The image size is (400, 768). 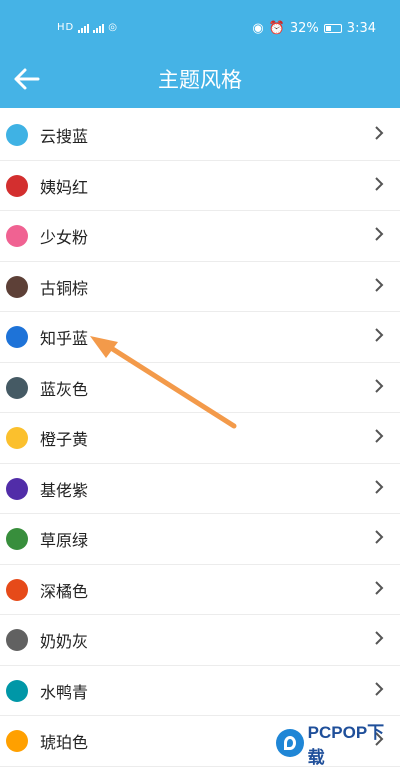 I want to click on theme-label: 水鸭青, so click(x=64, y=692).